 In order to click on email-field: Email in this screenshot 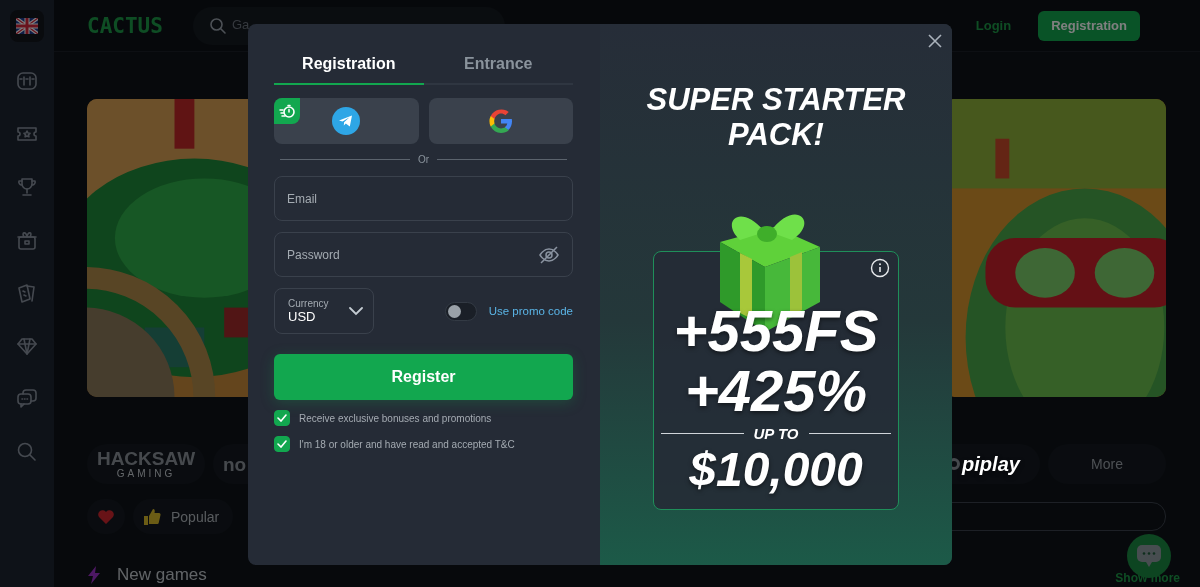, I will do `click(423, 198)`.